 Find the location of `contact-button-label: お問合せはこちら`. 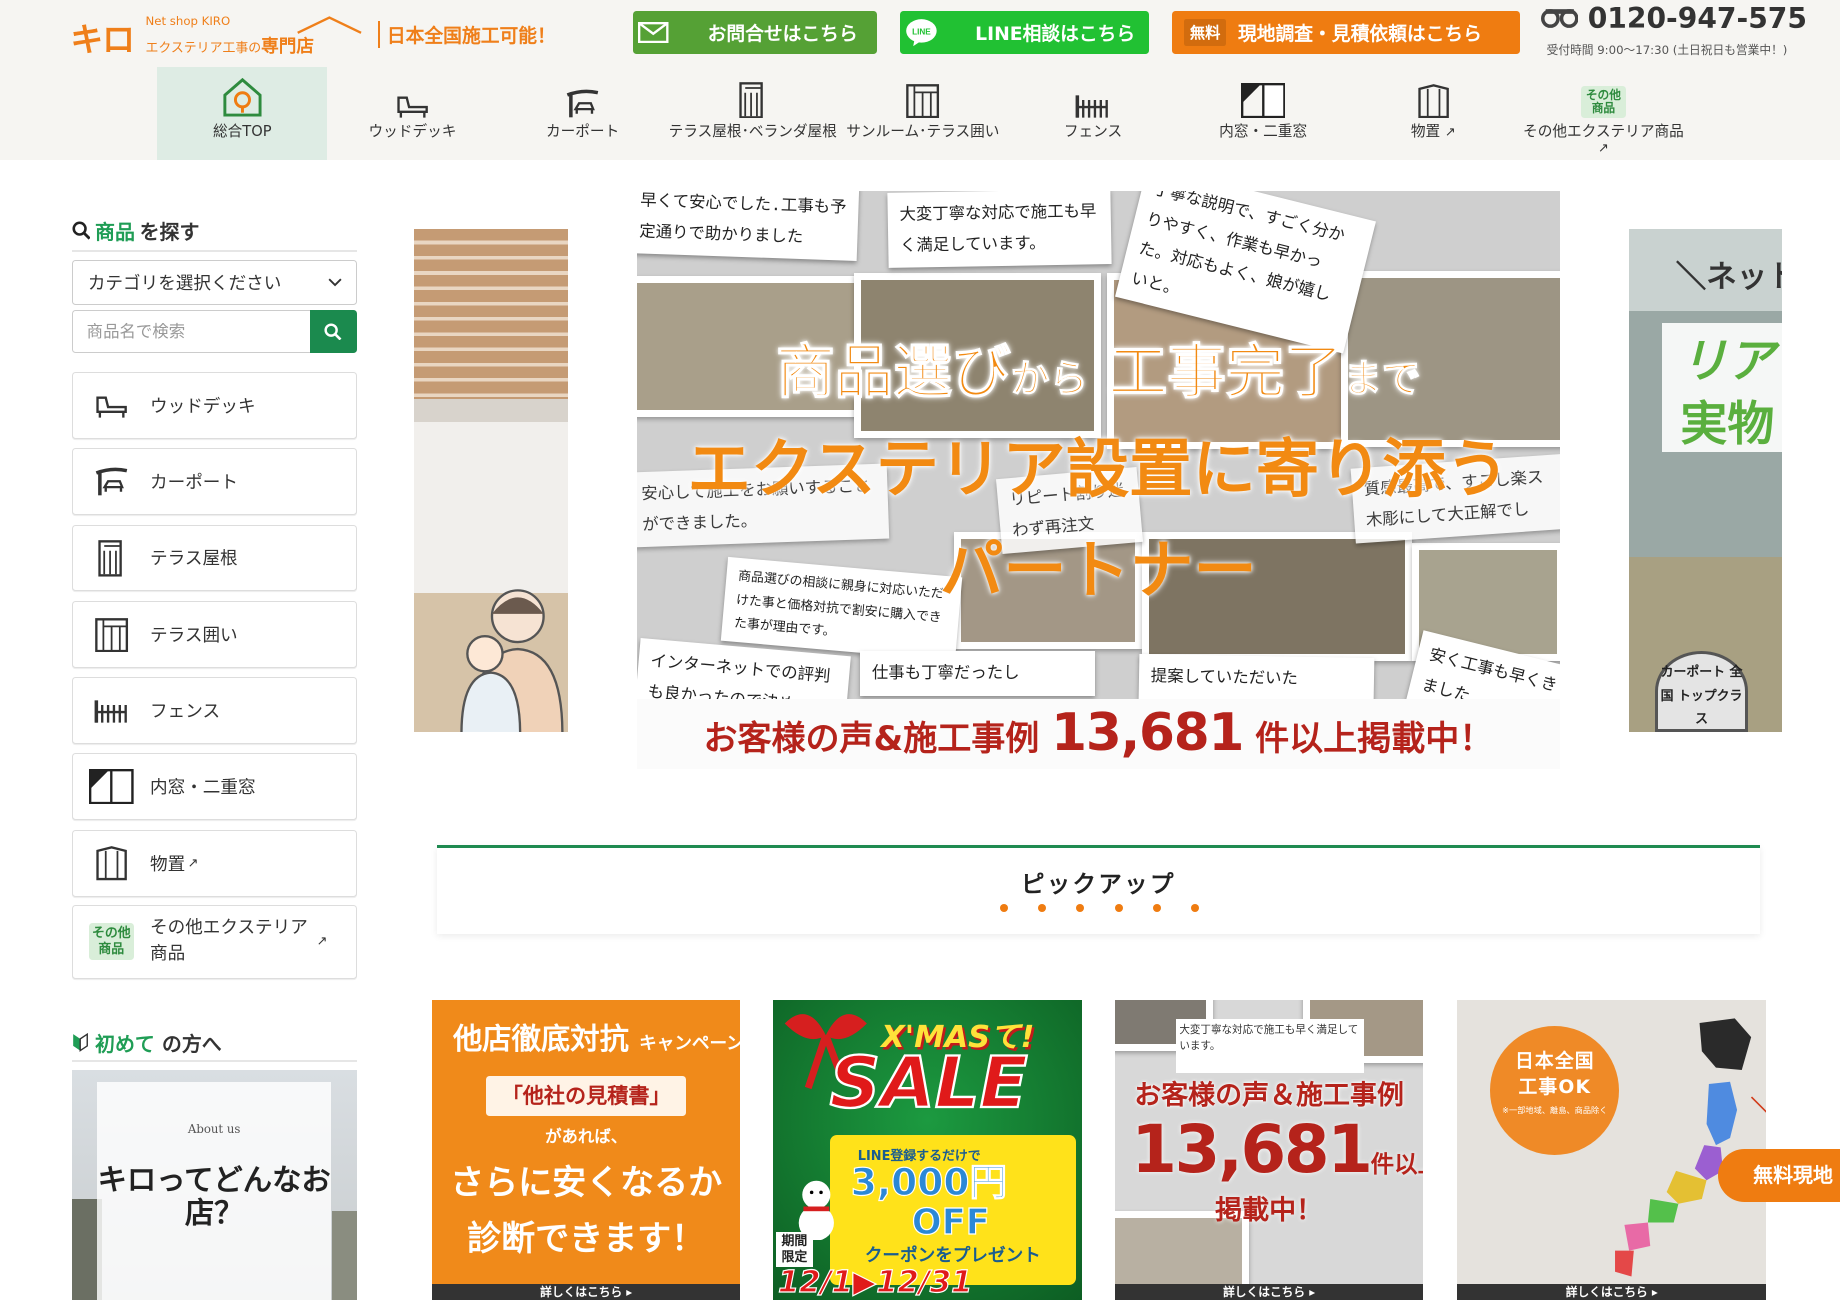

contact-button-label: お問合せはこちら is located at coordinates (782, 34).